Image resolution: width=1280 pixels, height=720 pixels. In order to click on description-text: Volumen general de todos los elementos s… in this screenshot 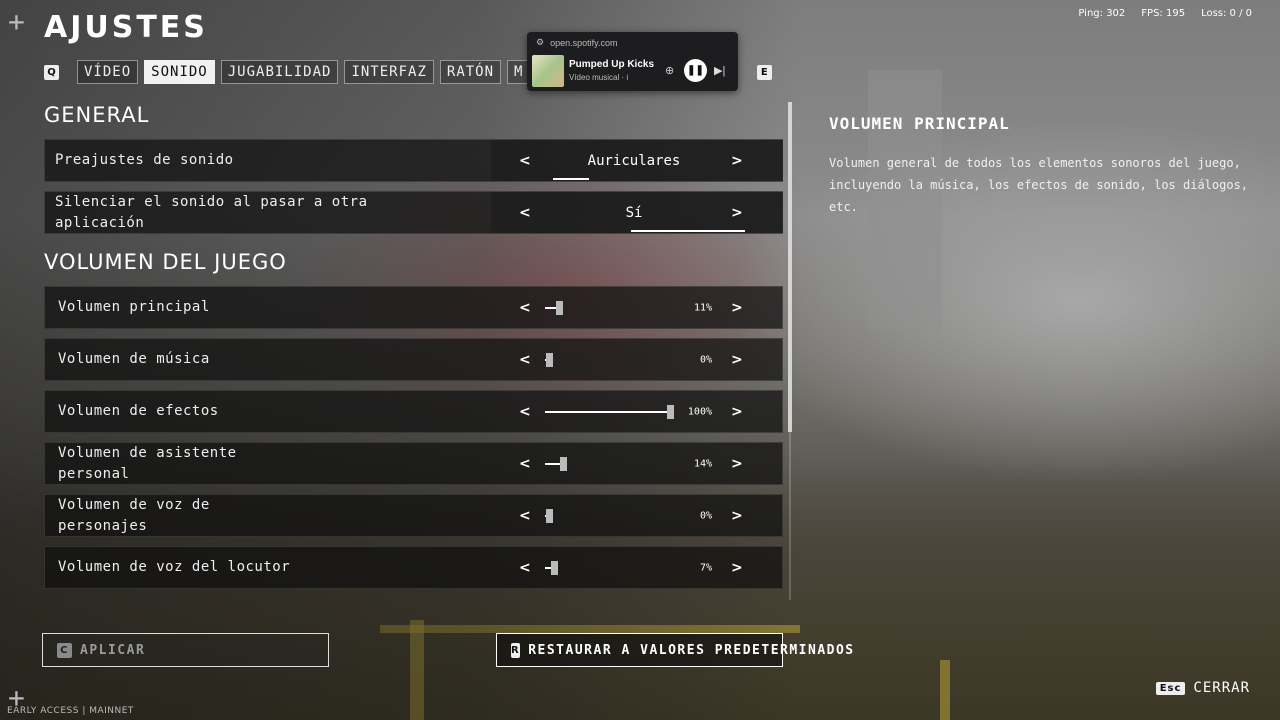, I will do `click(1039, 185)`.